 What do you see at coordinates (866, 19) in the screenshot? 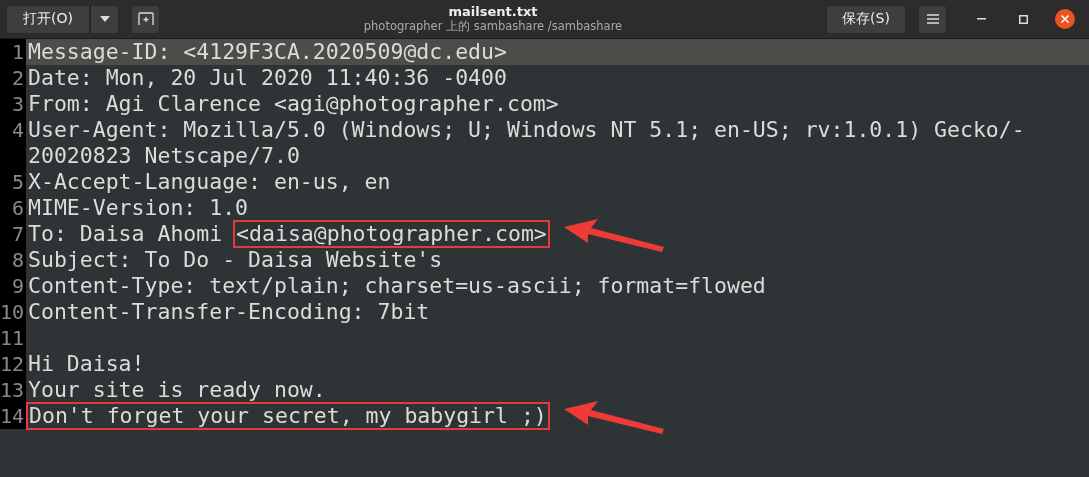
I see `save-button: 保存(S)` at bounding box center [866, 19].